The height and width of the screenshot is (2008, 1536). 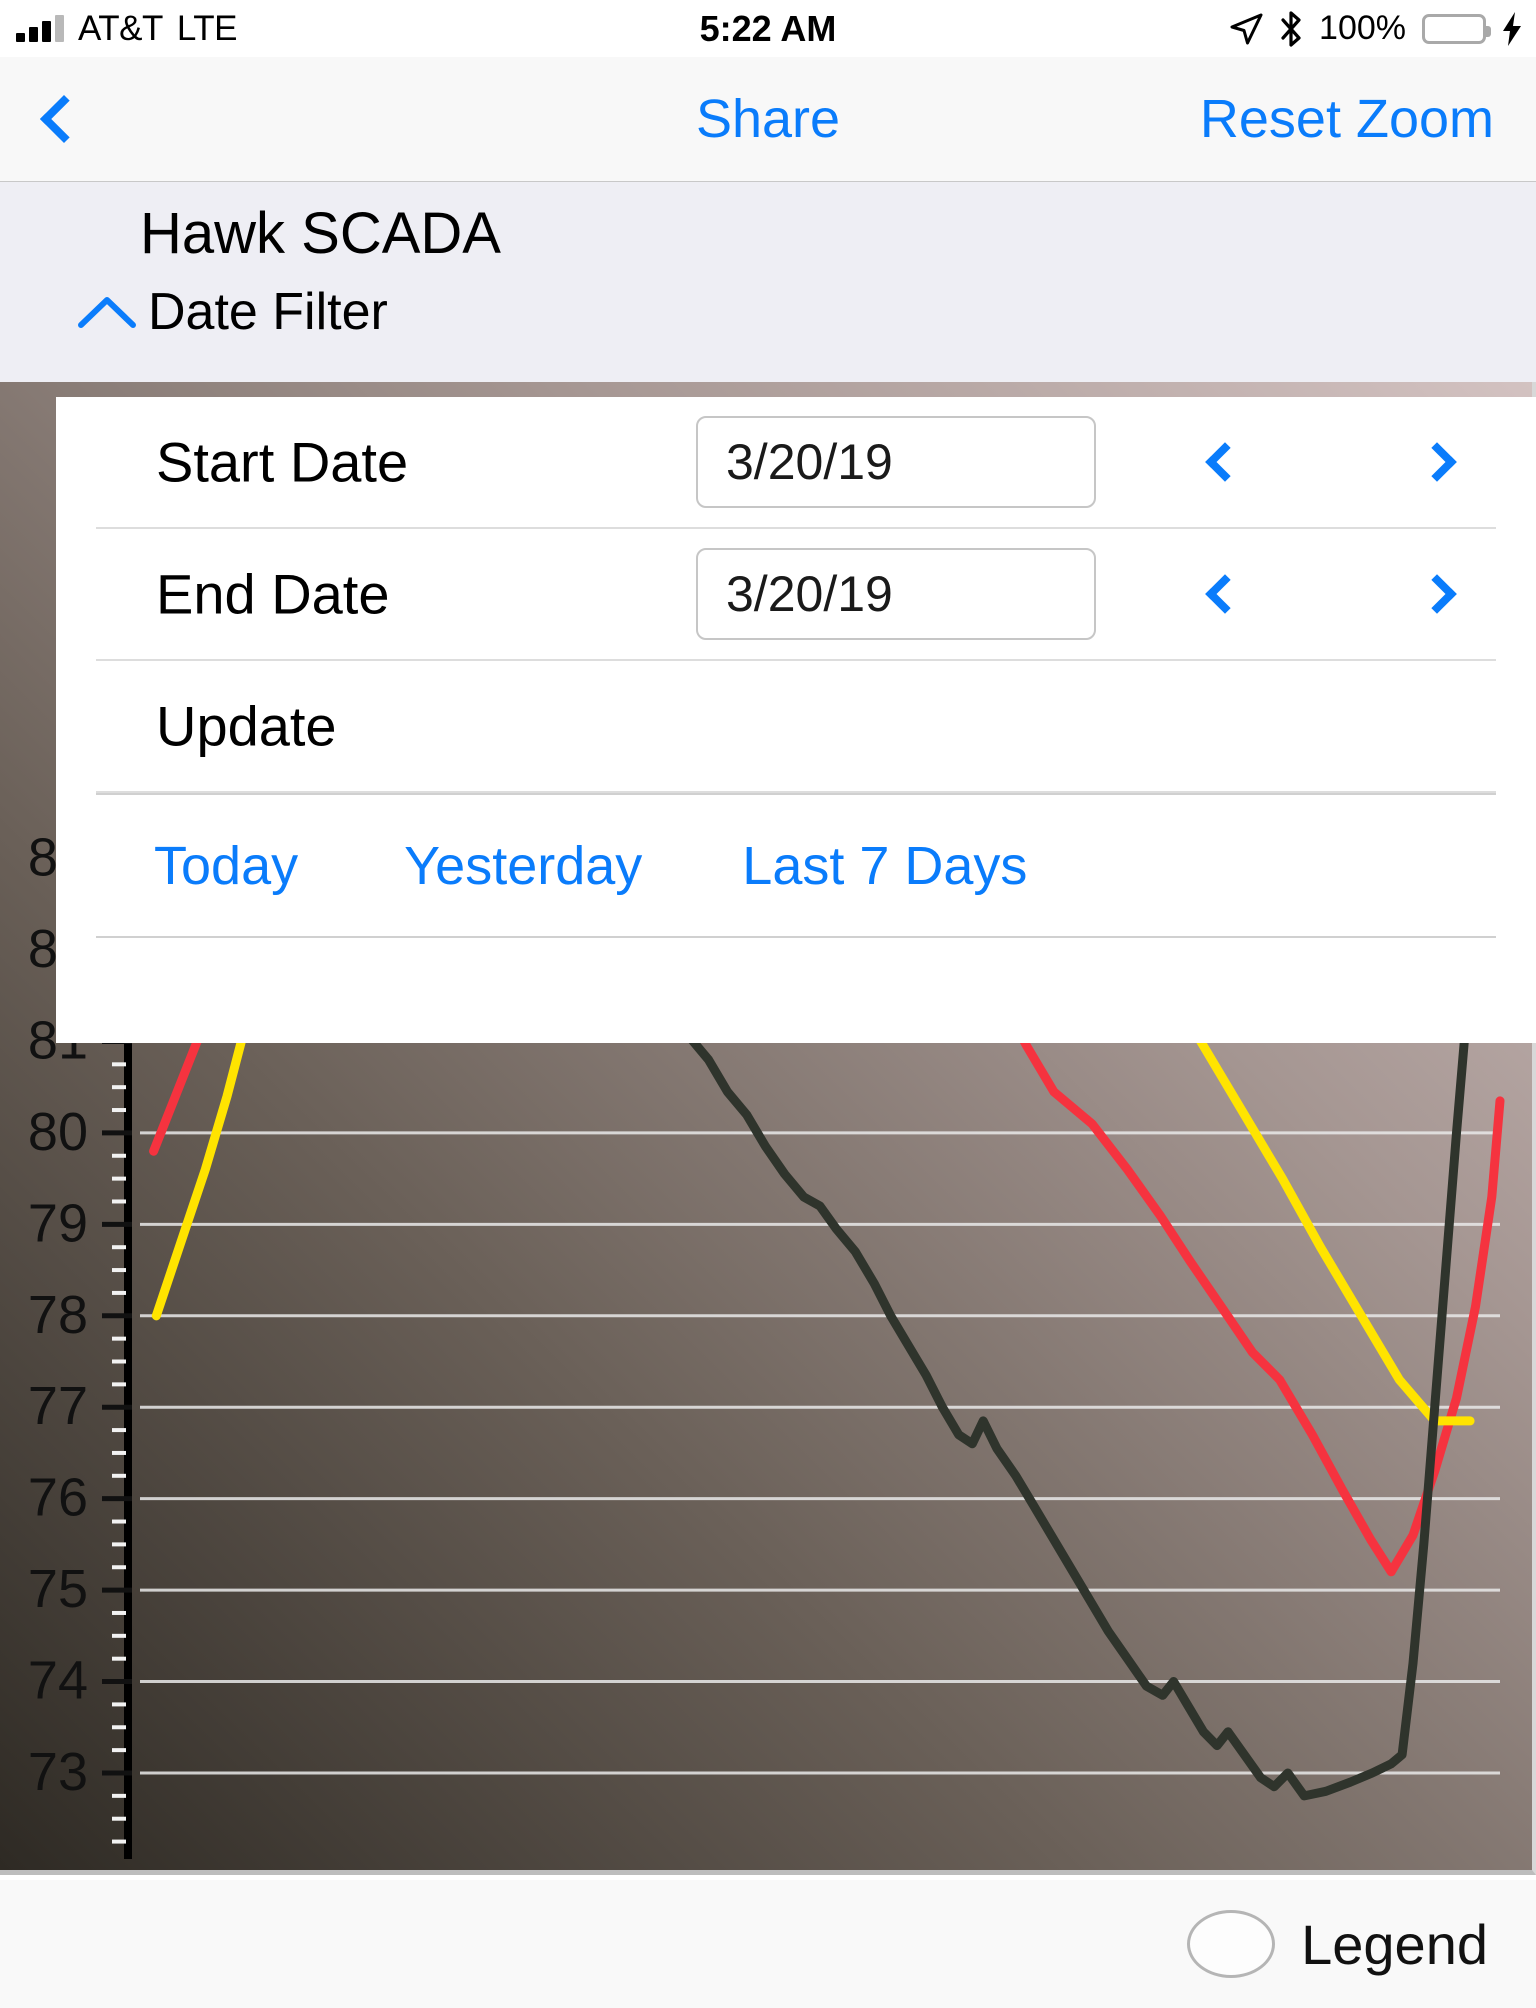 What do you see at coordinates (1246, 29) in the screenshot?
I see `location-arrow-icon` at bounding box center [1246, 29].